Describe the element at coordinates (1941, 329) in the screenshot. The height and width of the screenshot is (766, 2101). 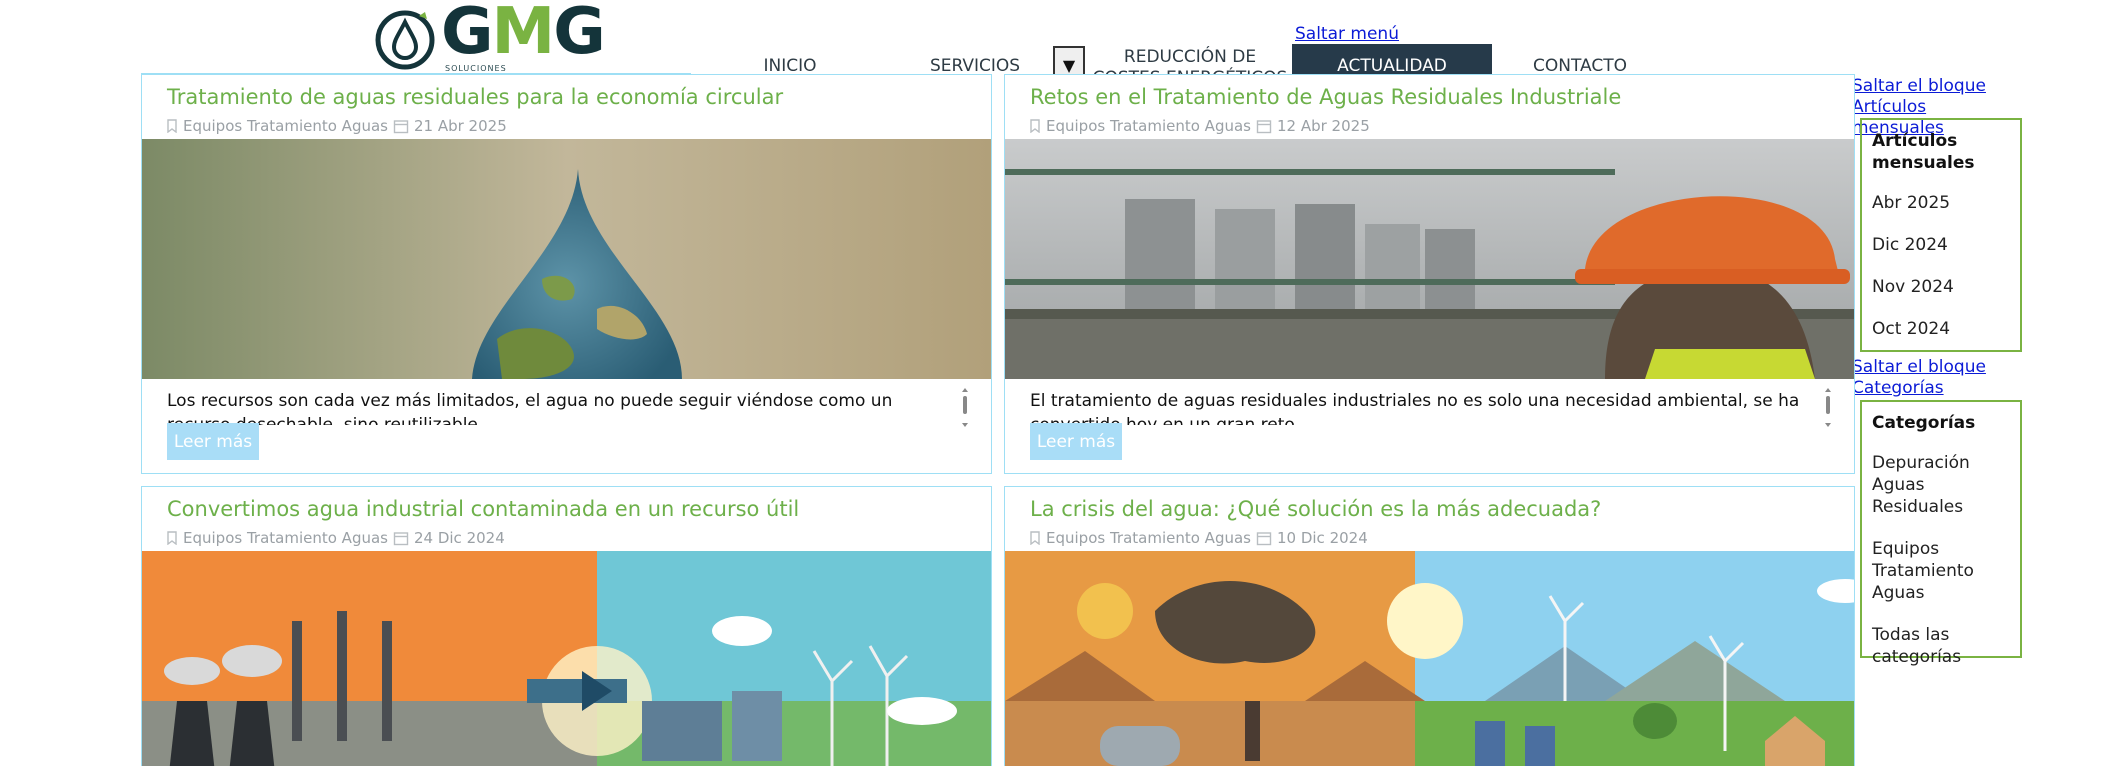
I see `archive-link: Oct 2024` at that location.